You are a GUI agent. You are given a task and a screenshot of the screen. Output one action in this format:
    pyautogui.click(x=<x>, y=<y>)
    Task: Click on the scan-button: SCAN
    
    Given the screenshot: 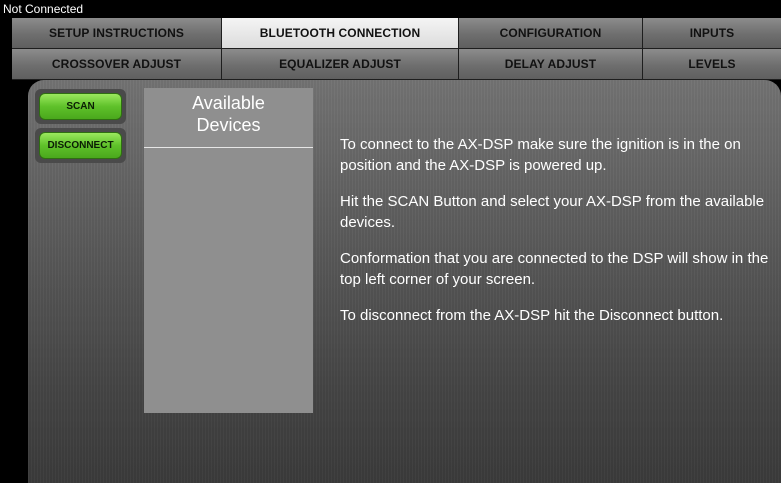 What is the action you would take?
    pyautogui.click(x=80, y=106)
    